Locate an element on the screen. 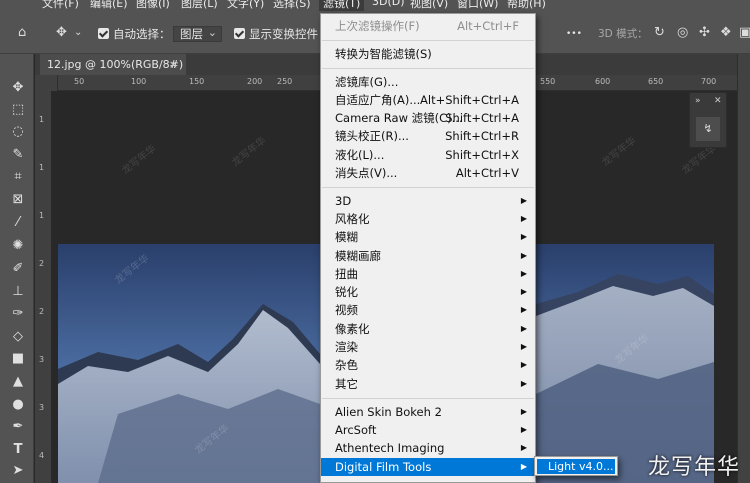 The height and width of the screenshot is (483, 750). eraser-icon: ◇ is located at coordinates (18, 337).